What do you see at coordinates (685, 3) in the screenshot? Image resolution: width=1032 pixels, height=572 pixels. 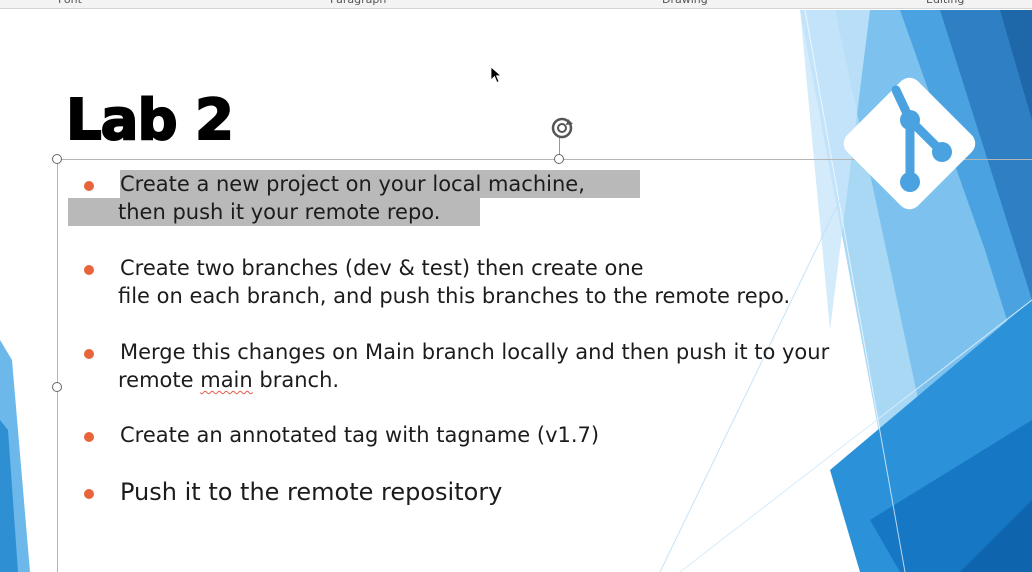 I see `ribbon-group-label-cut: Drawing` at bounding box center [685, 3].